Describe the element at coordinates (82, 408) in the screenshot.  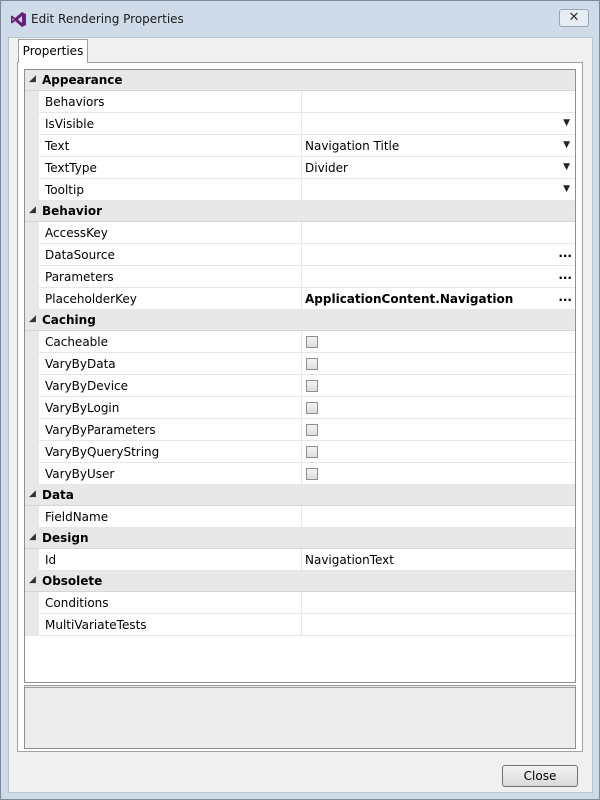
I see `property-name: VaryByLogin` at that location.